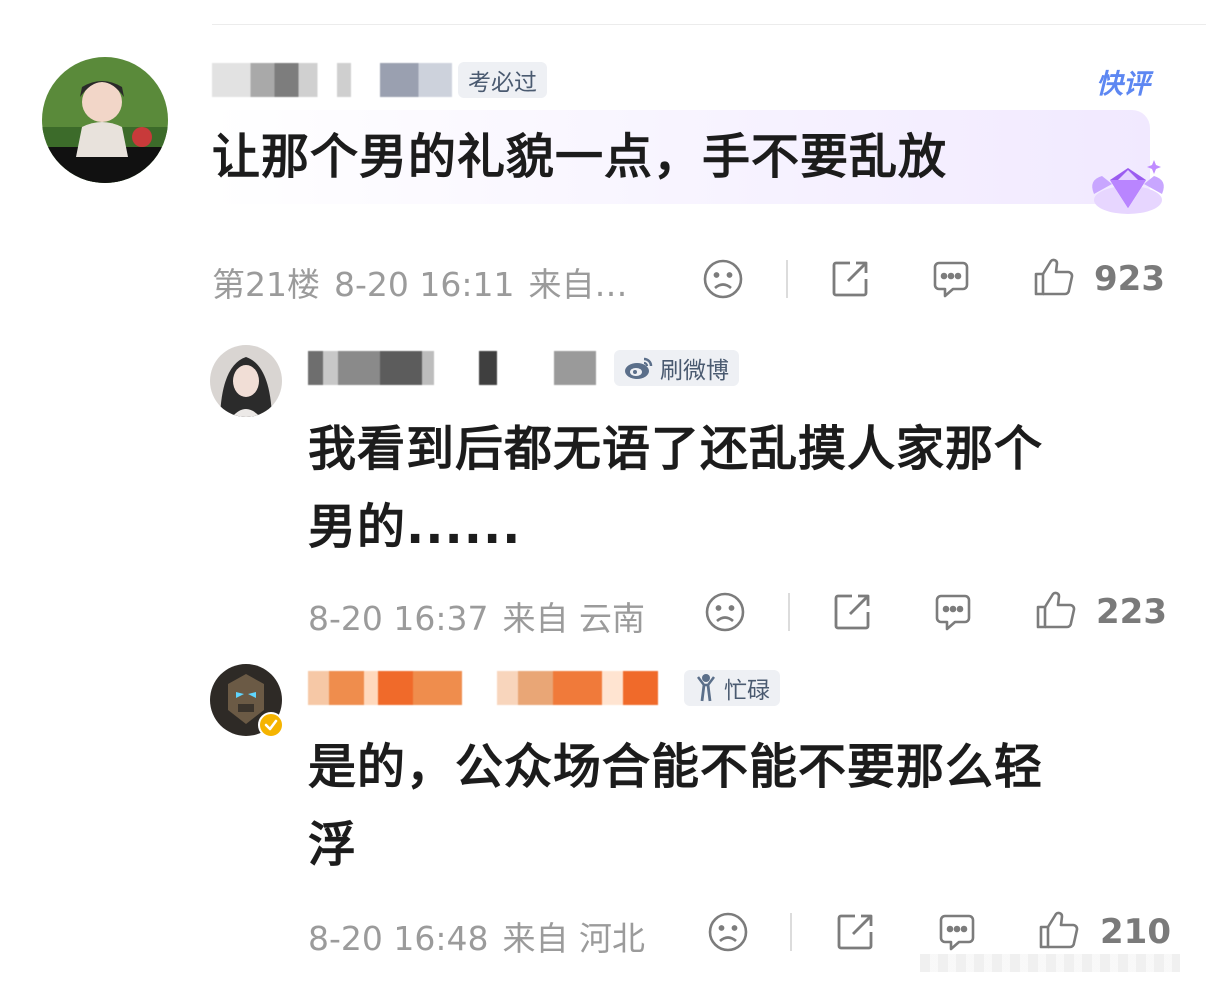 The image size is (1206, 994). Describe the element at coordinates (502, 83) in the screenshot. I see `badge-label: 考必过` at that location.